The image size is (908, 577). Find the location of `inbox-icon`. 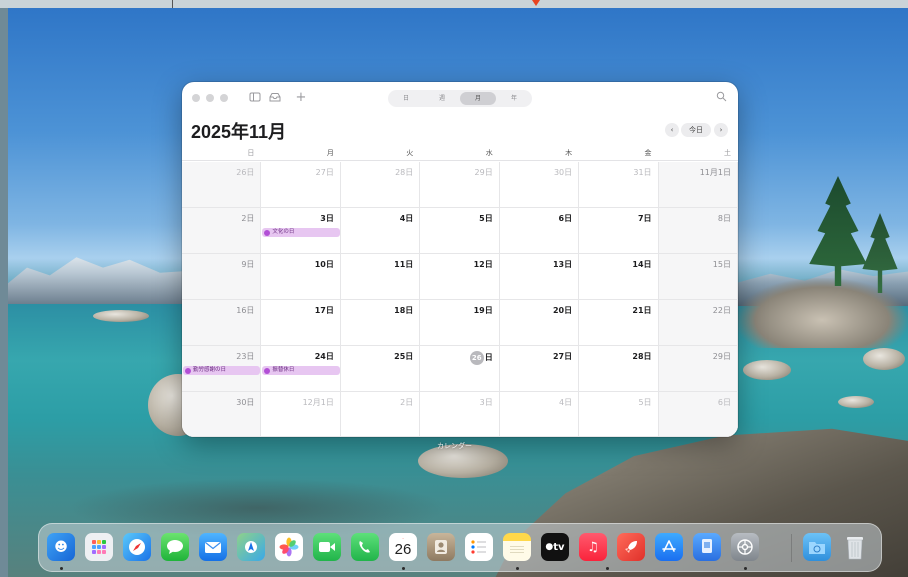

inbox-icon is located at coordinates (275, 98).